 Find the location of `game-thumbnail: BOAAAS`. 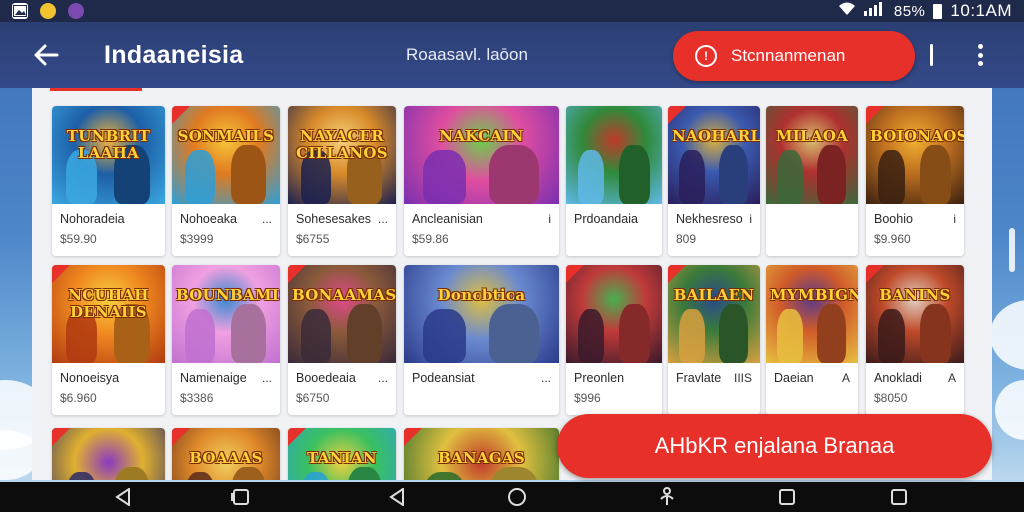

game-thumbnail: BOAAAS is located at coordinates (226, 454).